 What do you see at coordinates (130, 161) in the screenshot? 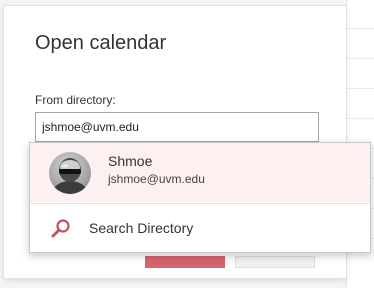
I see `person-name: Shmoe` at bounding box center [130, 161].